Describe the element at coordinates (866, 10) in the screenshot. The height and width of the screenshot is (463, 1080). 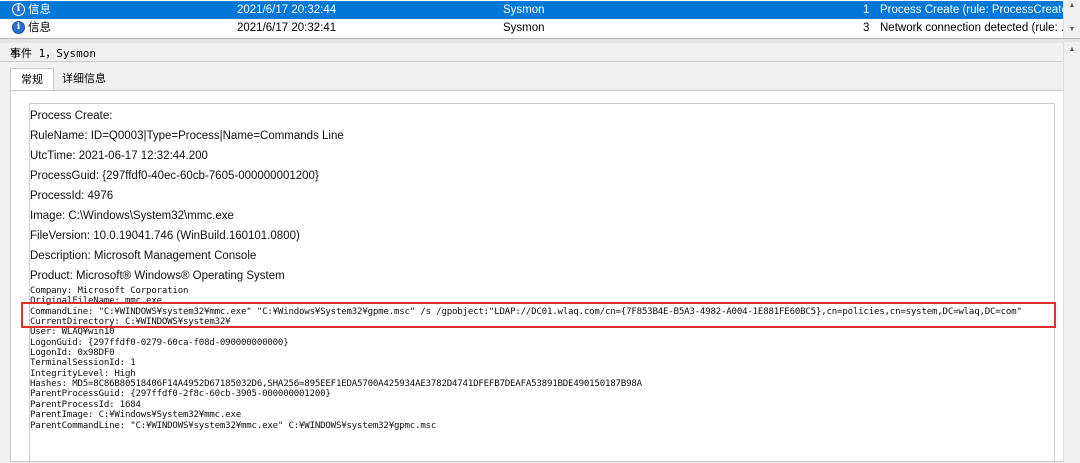
I see `event-id: 1` at that location.